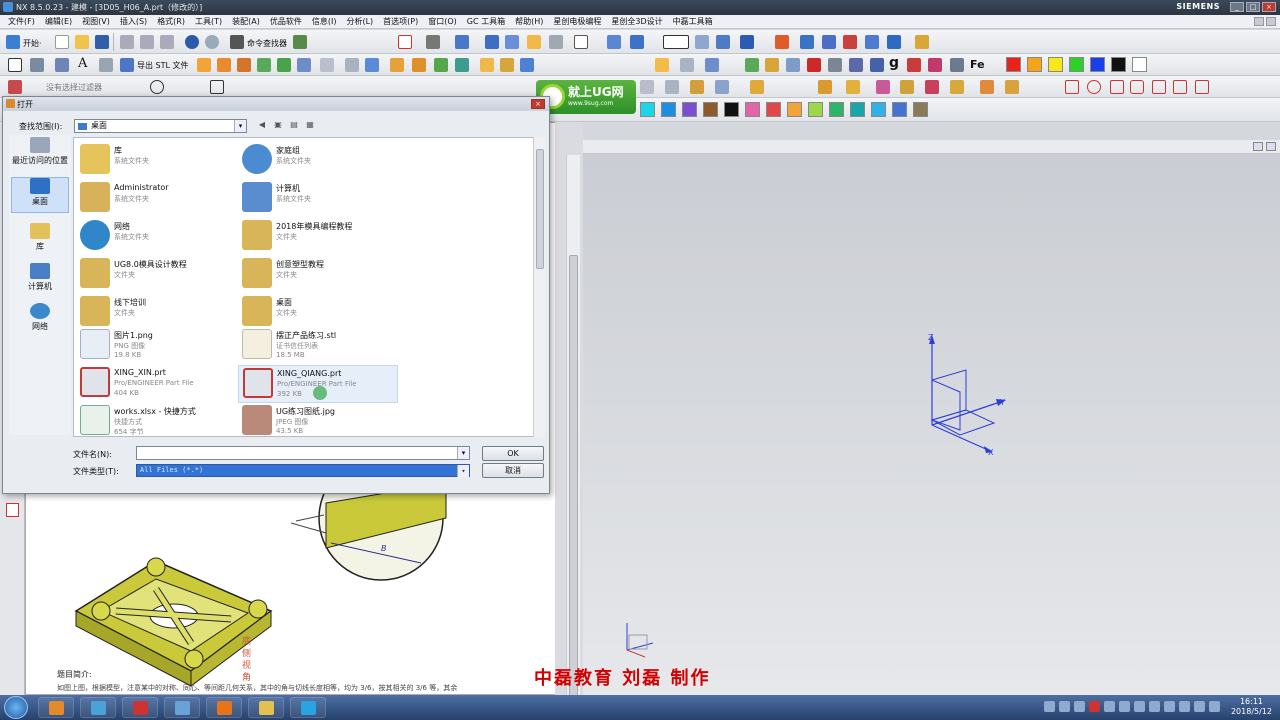 The height and width of the screenshot is (720, 1280). I want to click on curve-icon, so click(106, 65).